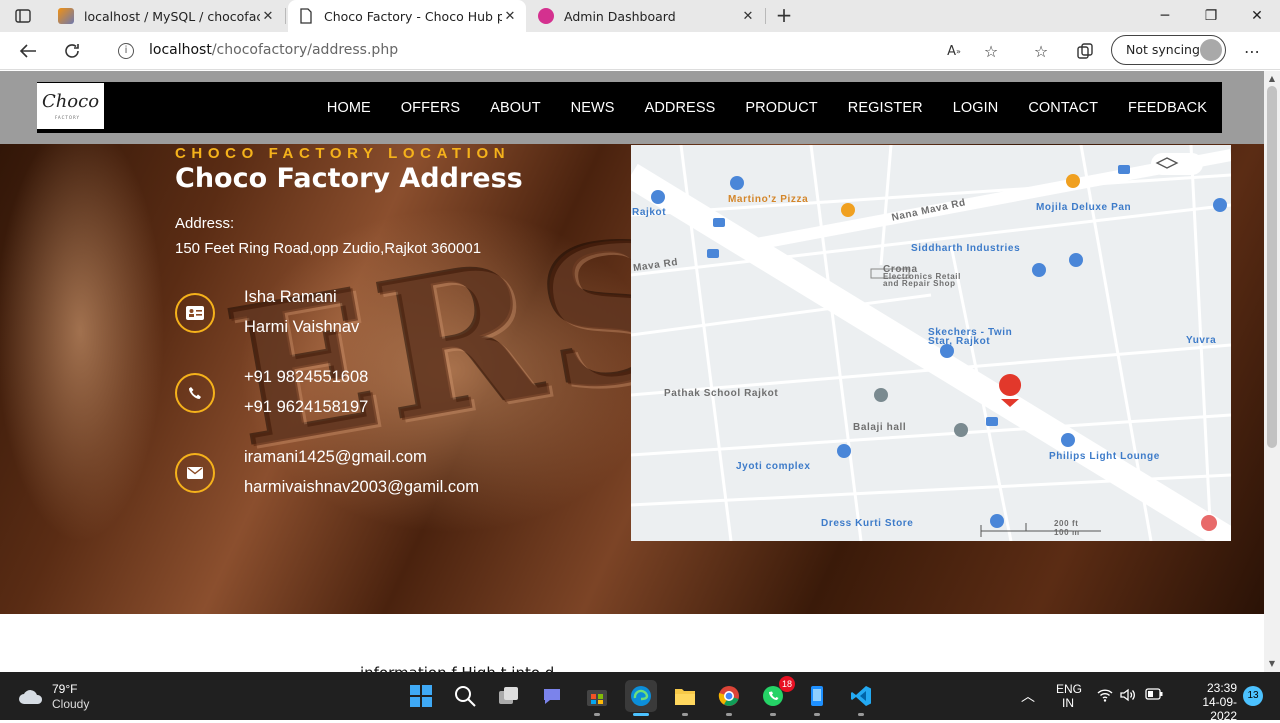 The width and height of the screenshot is (1280, 723). Describe the element at coordinates (1253, 696) in the screenshot. I see `notification-center-icon: 13` at that location.